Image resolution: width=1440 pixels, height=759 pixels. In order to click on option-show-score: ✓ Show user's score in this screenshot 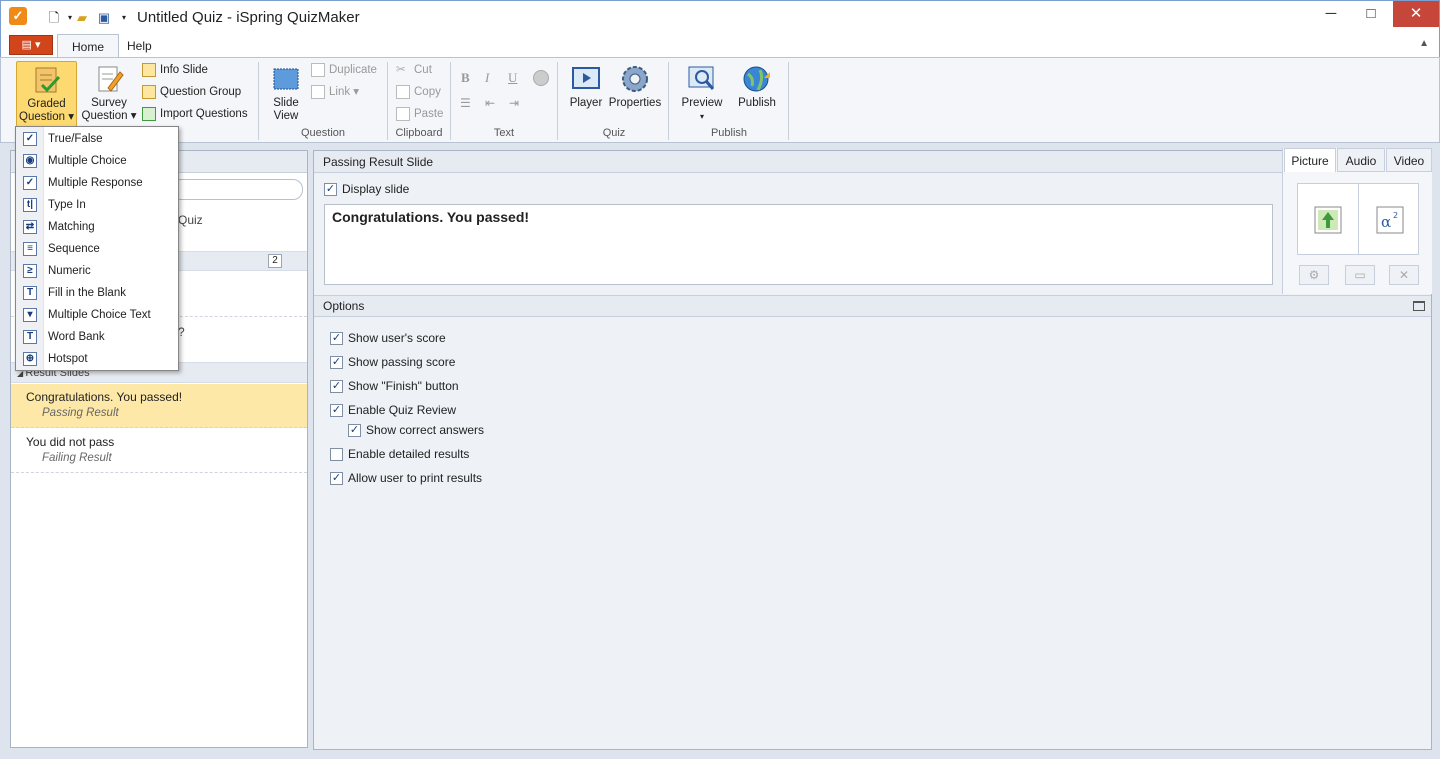, I will do `click(388, 338)`.